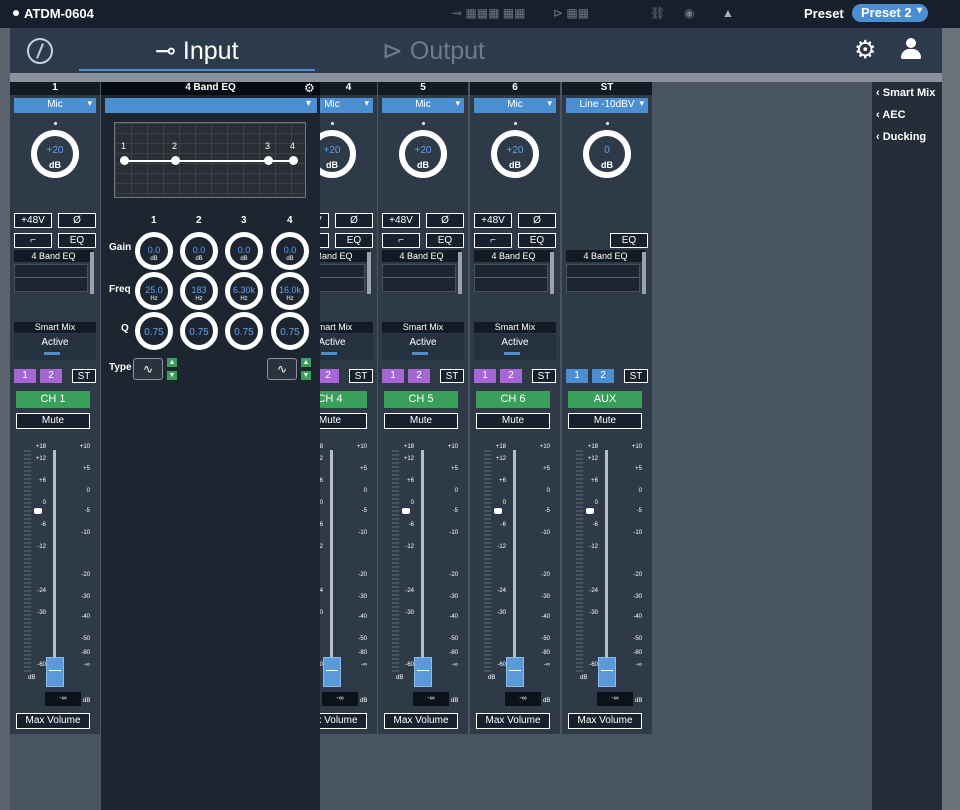 The image size is (960, 810). Describe the element at coordinates (148, 369) in the screenshot. I see `low-shelf-filter-icon: ∿` at that location.